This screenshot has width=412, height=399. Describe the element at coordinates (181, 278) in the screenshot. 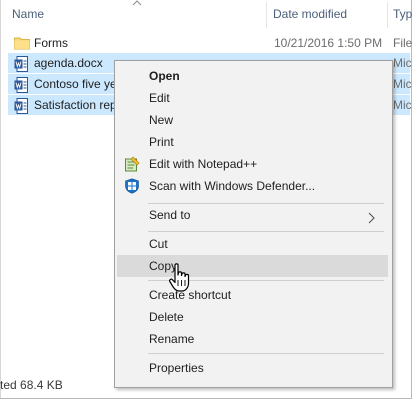

I see `hand-pointer-cursor-icon` at that location.